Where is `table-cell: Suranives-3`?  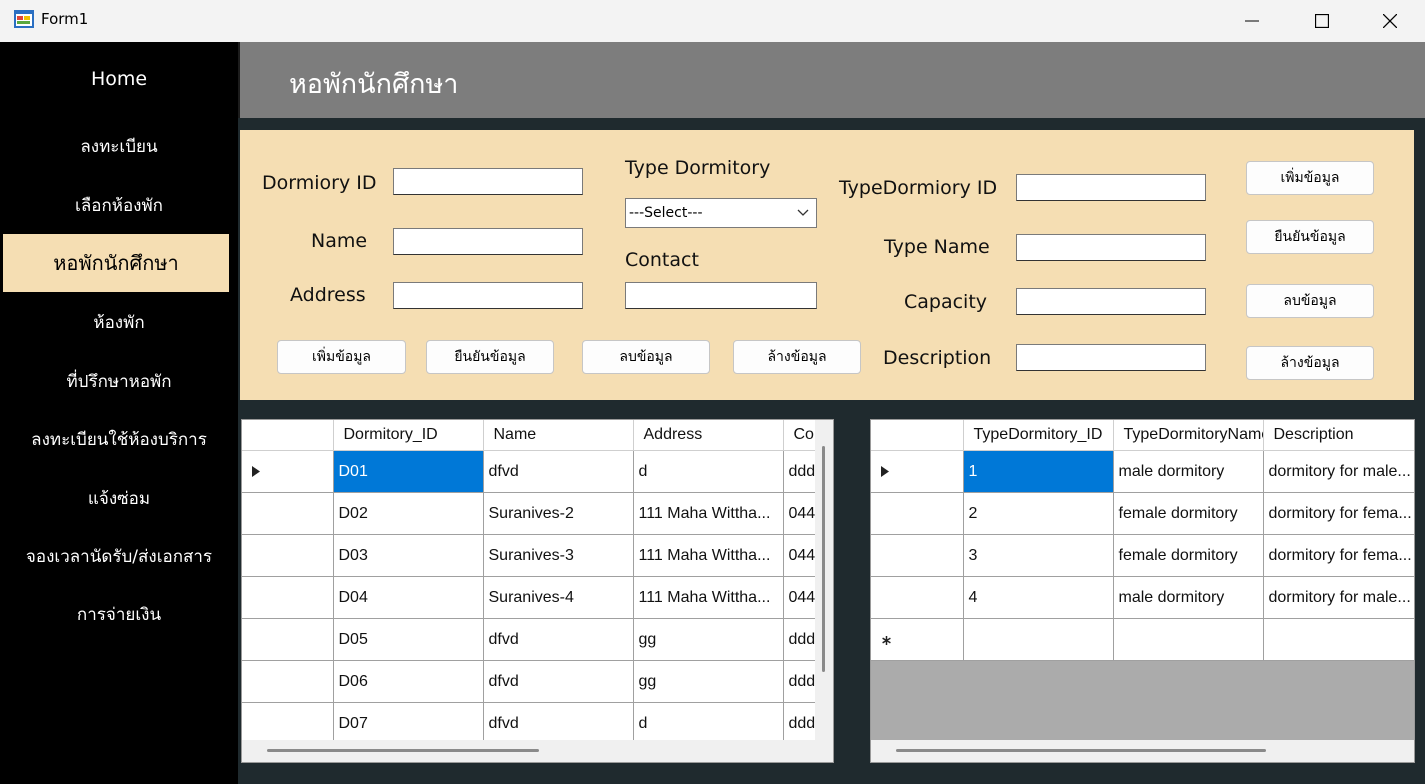 table-cell: Suranives-3 is located at coordinates (558, 555).